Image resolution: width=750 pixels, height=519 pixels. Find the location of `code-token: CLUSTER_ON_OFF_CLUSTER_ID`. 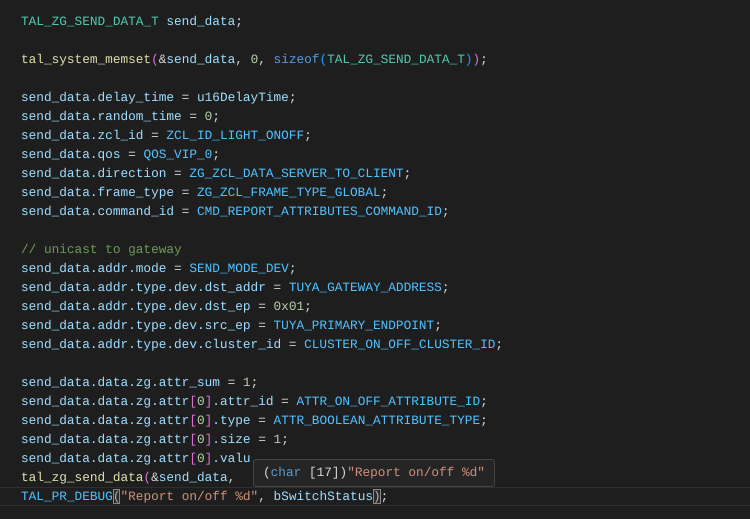

code-token: CLUSTER_ON_OFF_CLUSTER_ID is located at coordinates (400, 344).